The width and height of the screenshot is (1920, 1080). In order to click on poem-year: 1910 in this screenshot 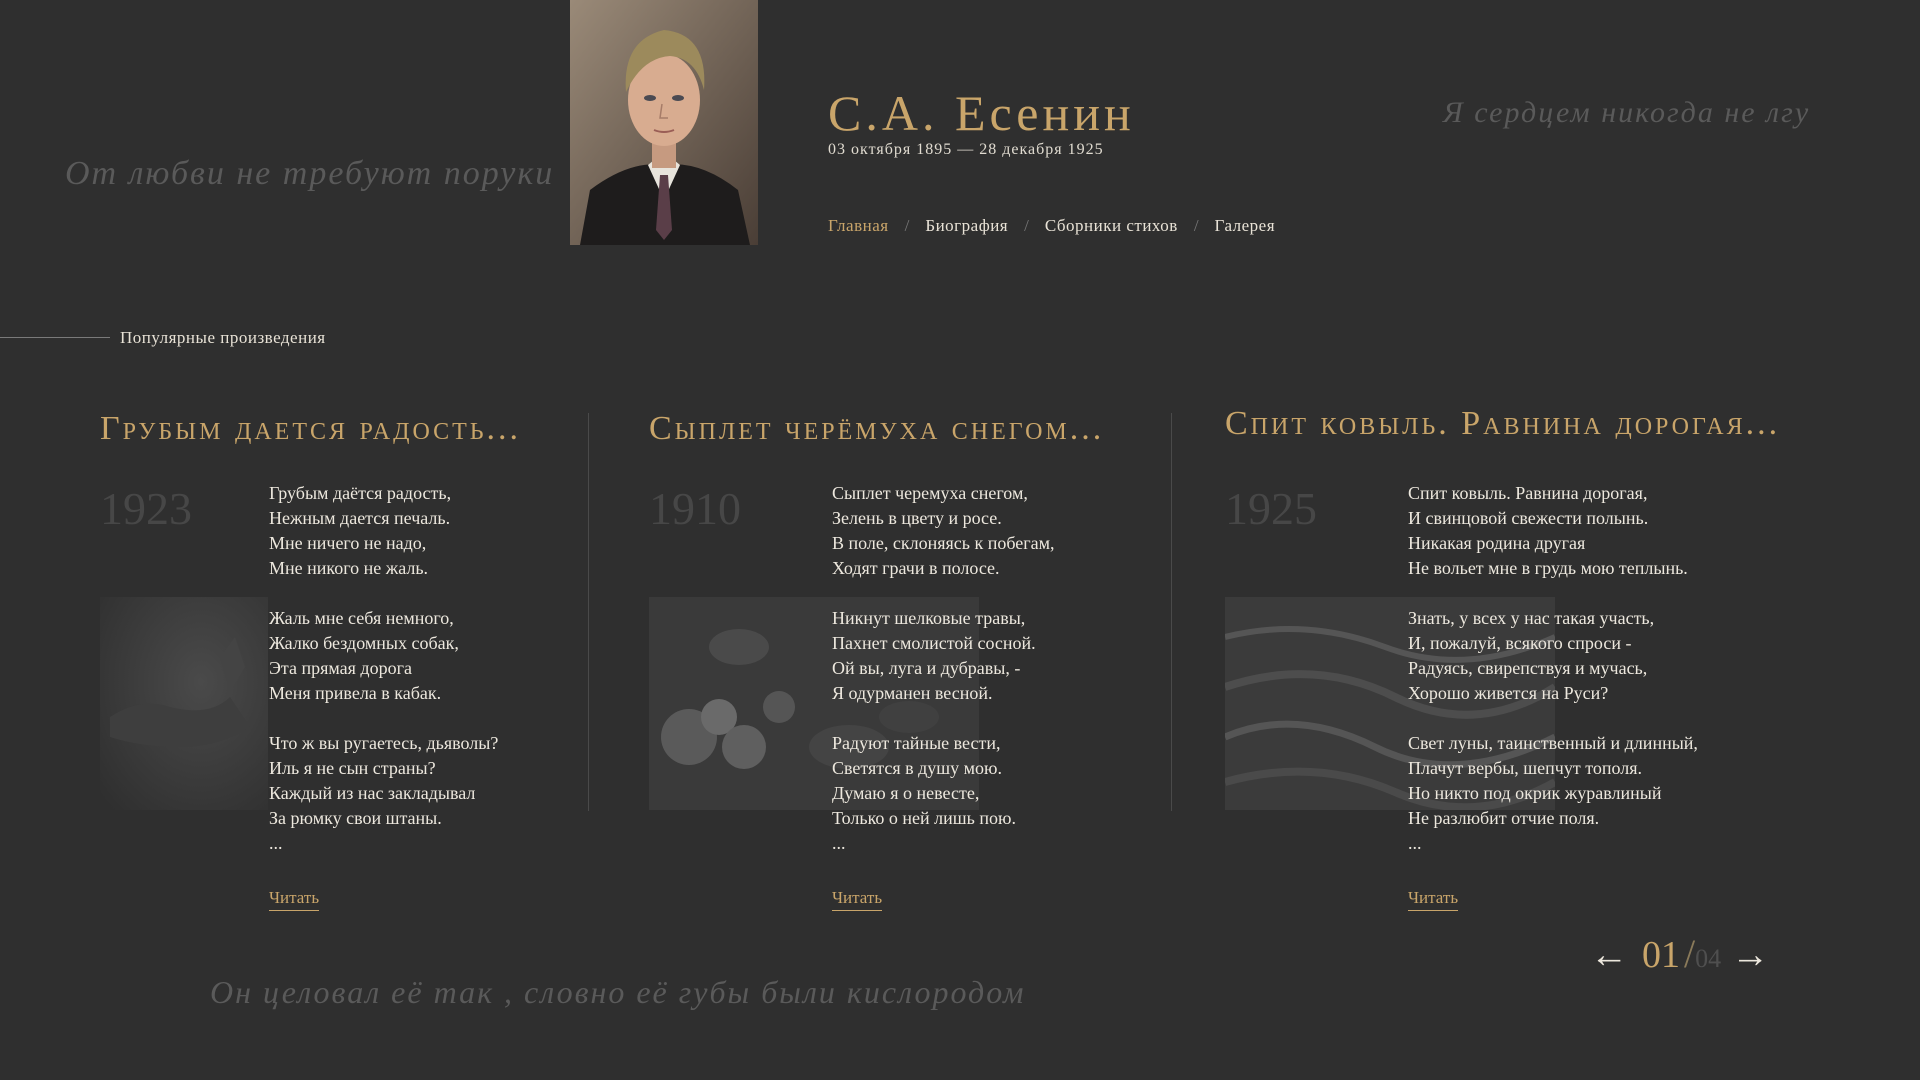, I will do `click(695, 508)`.